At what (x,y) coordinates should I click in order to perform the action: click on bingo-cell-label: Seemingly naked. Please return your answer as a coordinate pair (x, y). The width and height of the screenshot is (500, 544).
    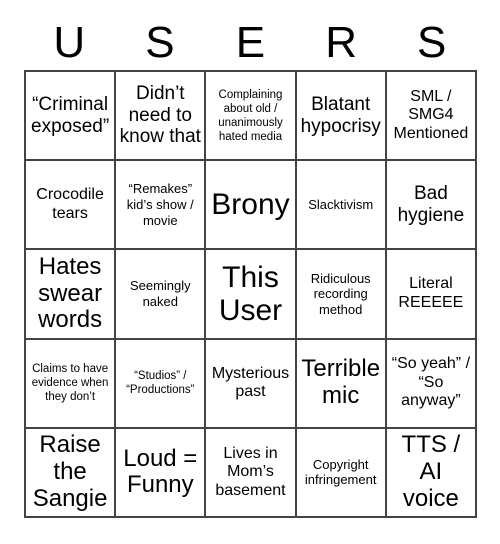
    Looking at the image, I should click on (160, 293).